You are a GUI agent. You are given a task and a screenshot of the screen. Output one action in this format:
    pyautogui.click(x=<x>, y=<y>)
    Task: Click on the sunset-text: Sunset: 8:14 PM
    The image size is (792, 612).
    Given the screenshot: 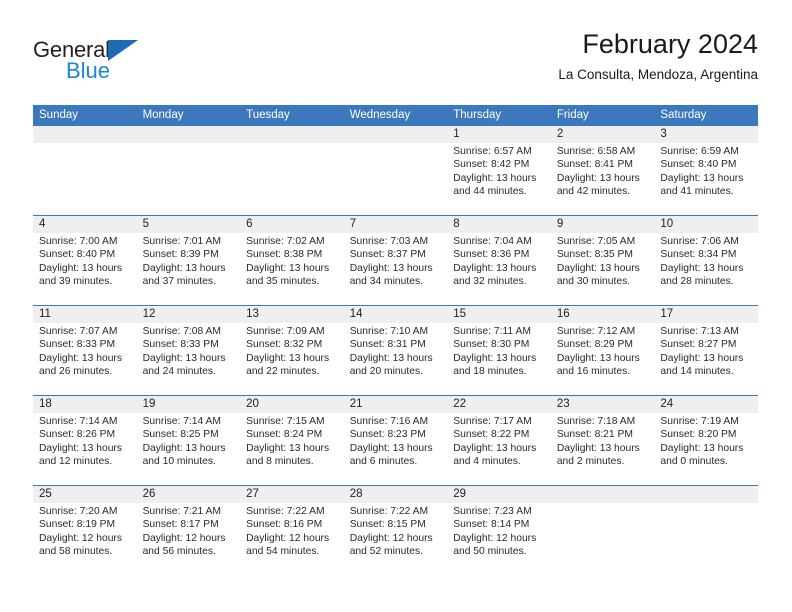 What is the action you would take?
    pyautogui.click(x=491, y=525)
    